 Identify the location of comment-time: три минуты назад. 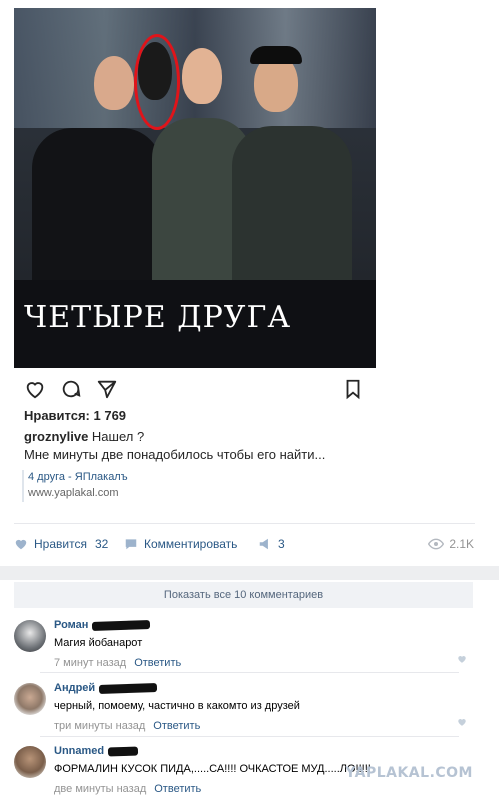
(100, 726).